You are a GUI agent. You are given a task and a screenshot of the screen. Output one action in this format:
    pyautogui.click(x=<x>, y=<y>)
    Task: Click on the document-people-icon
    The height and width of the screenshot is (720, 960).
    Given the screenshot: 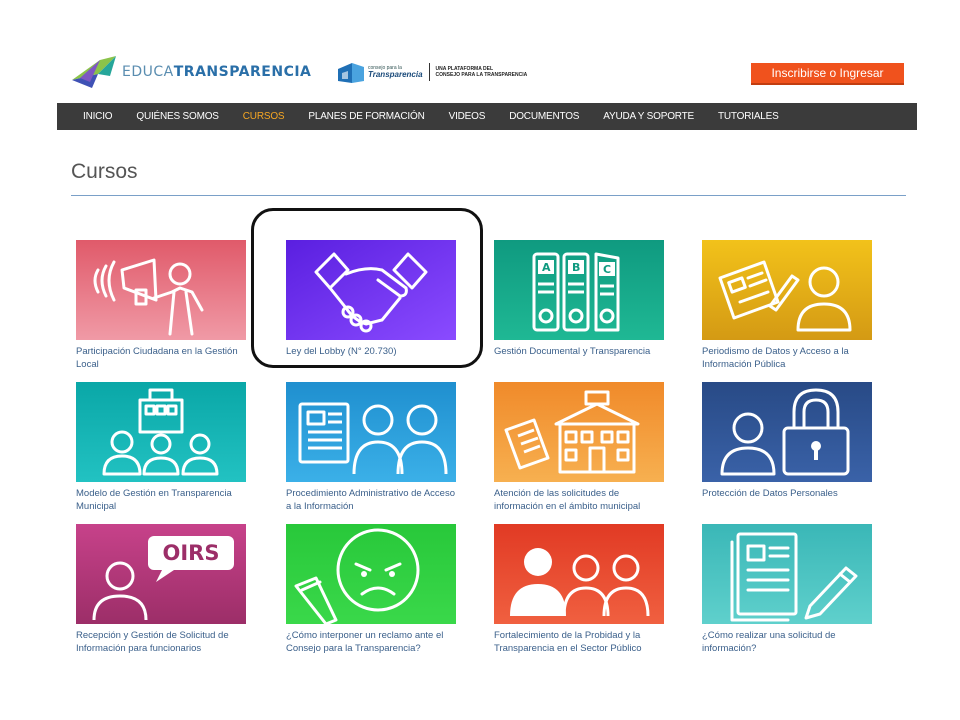 What is the action you would take?
    pyautogui.click(x=371, y=432)
    